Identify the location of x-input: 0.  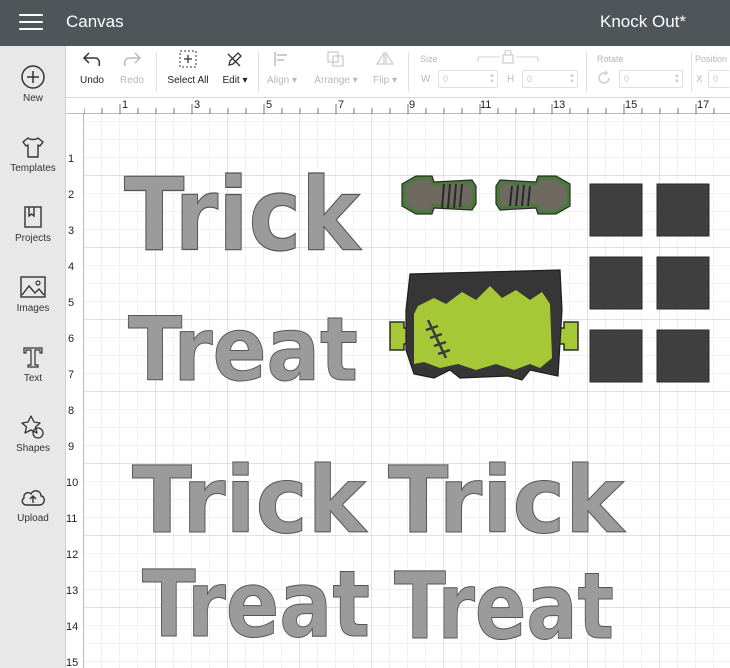
(719, 79).